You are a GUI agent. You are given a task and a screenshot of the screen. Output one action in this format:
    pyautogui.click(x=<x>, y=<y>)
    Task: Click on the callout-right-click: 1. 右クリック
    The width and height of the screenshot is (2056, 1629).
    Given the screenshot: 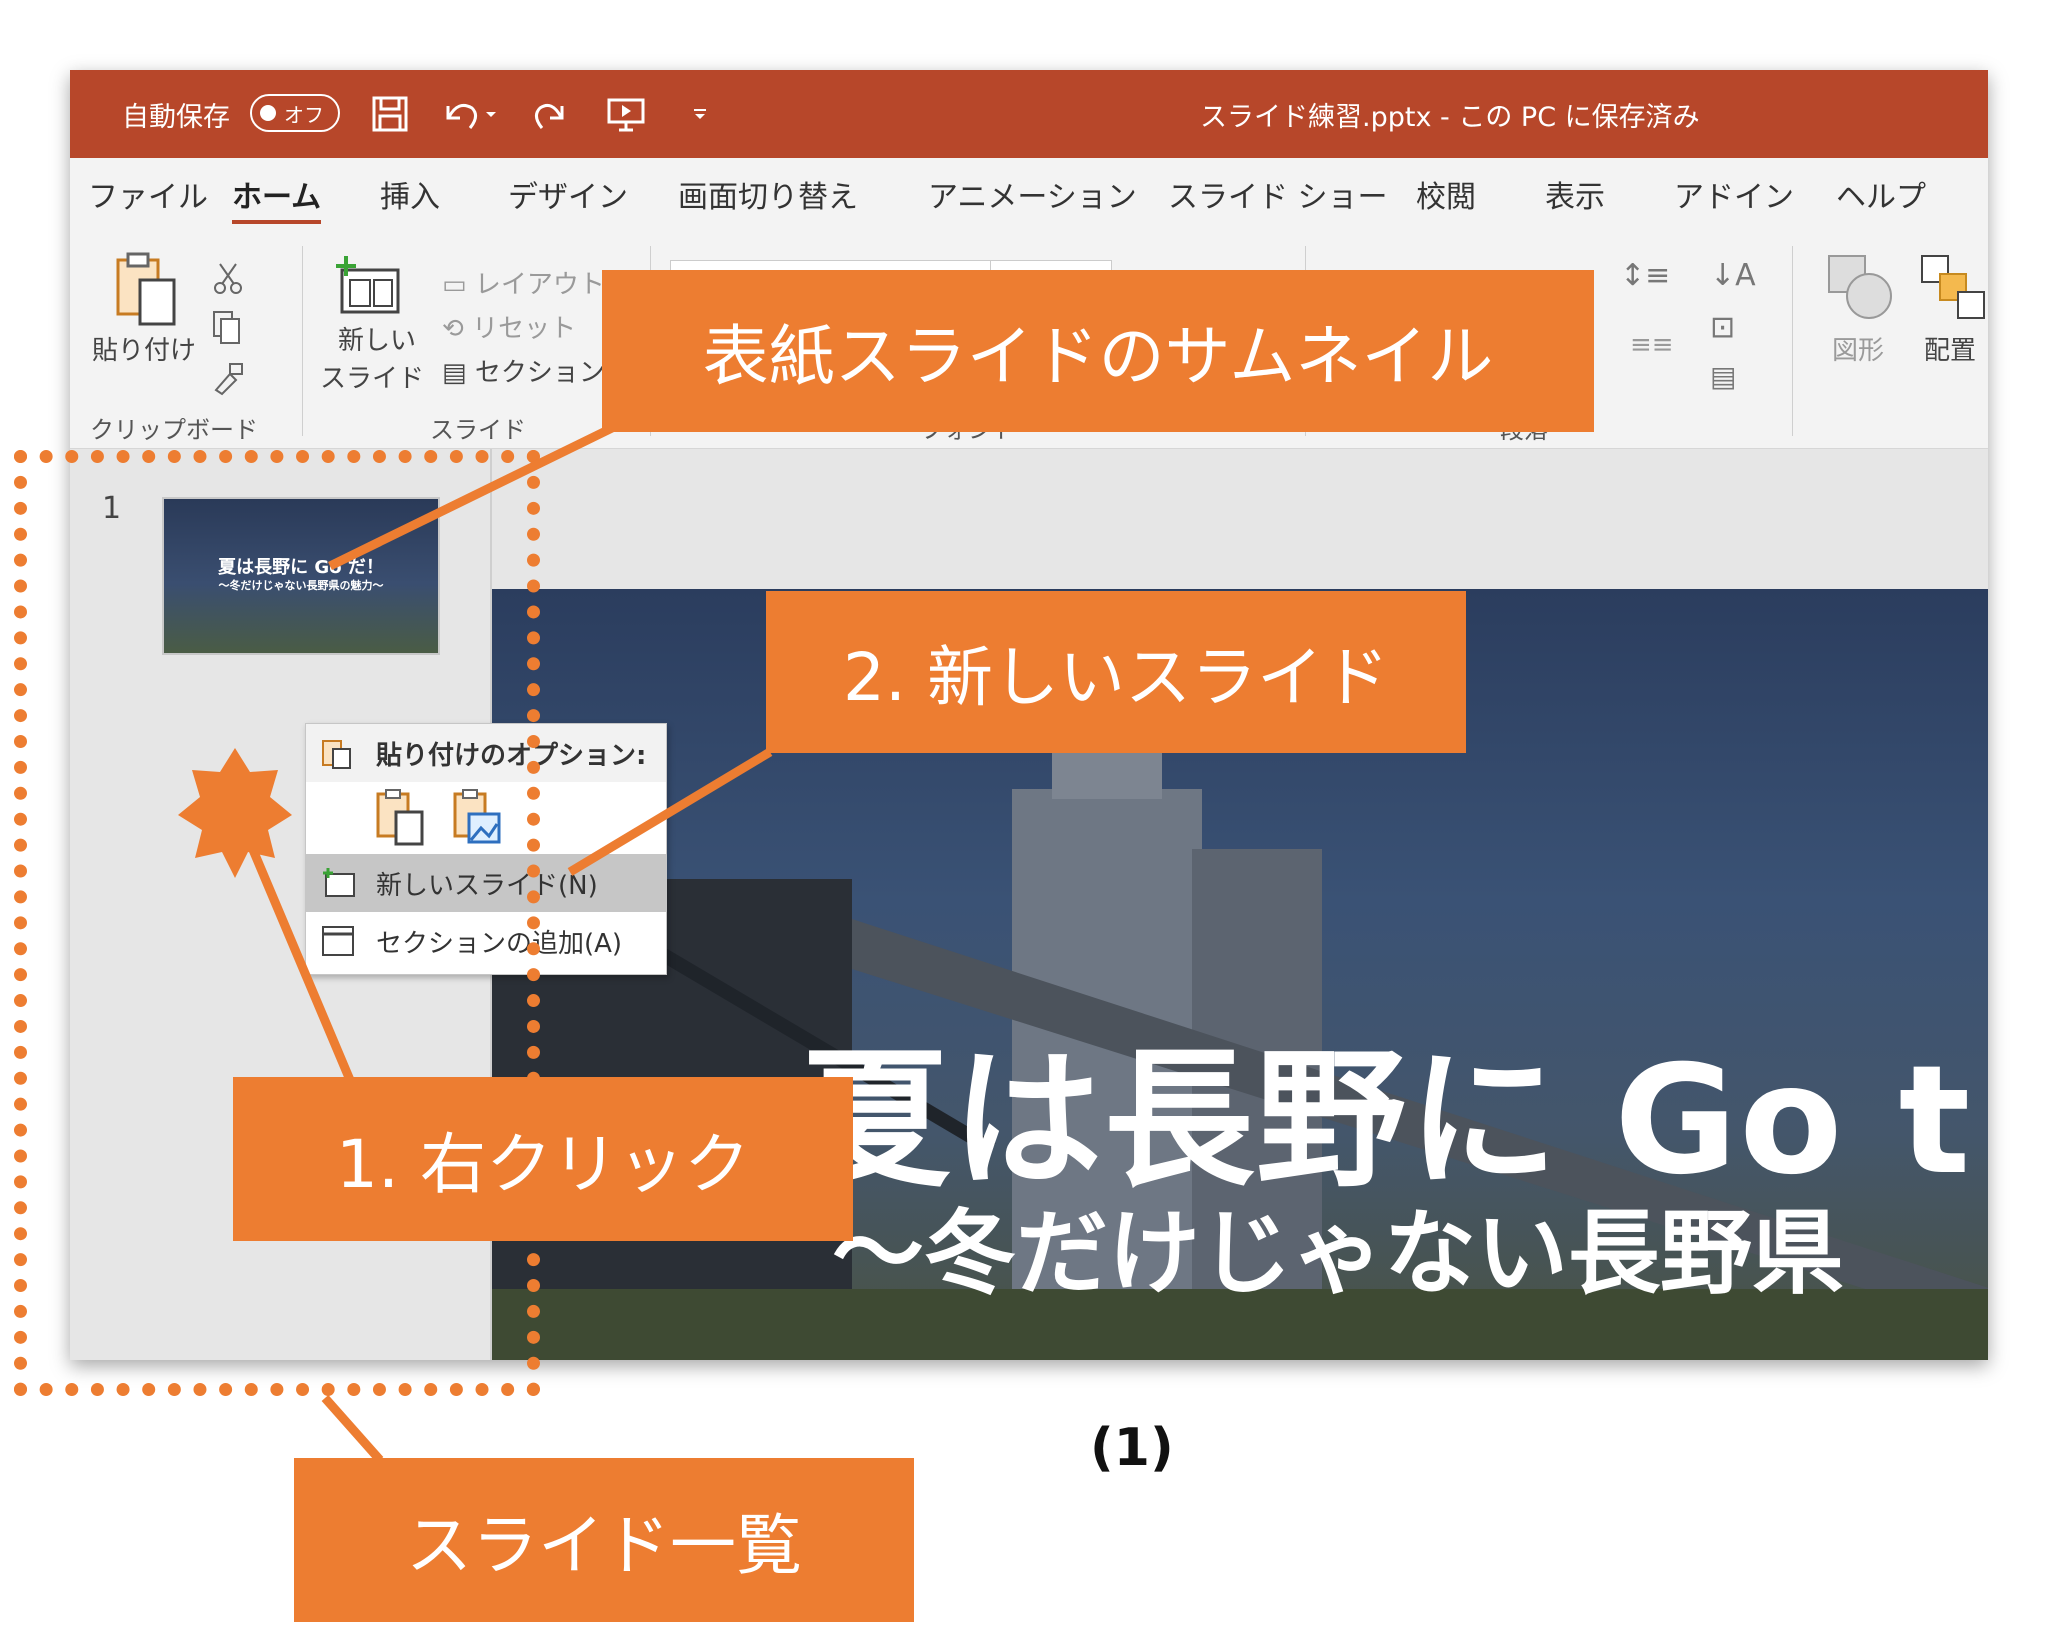 What is the action you would take?
    pyautogui.click(x=543, y=1159)
    